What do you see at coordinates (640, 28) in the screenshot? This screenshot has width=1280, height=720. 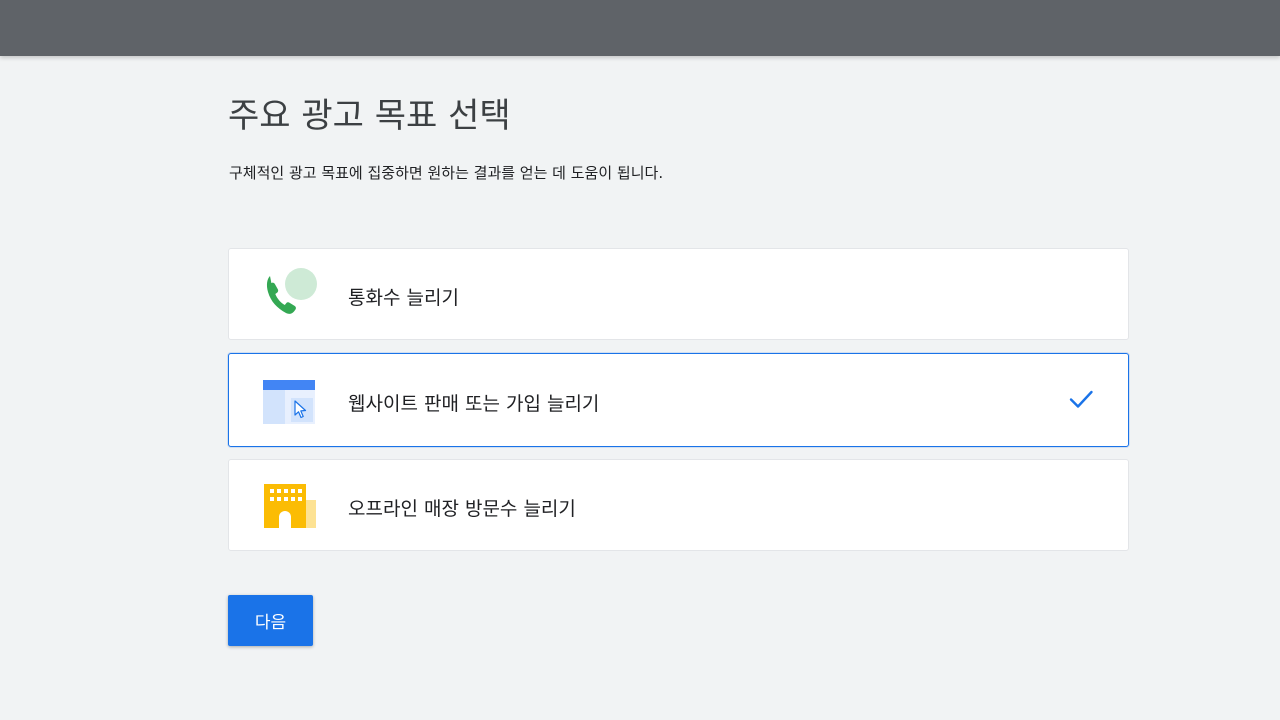 I see `top-app-bar` at bounding box center [640, 28].